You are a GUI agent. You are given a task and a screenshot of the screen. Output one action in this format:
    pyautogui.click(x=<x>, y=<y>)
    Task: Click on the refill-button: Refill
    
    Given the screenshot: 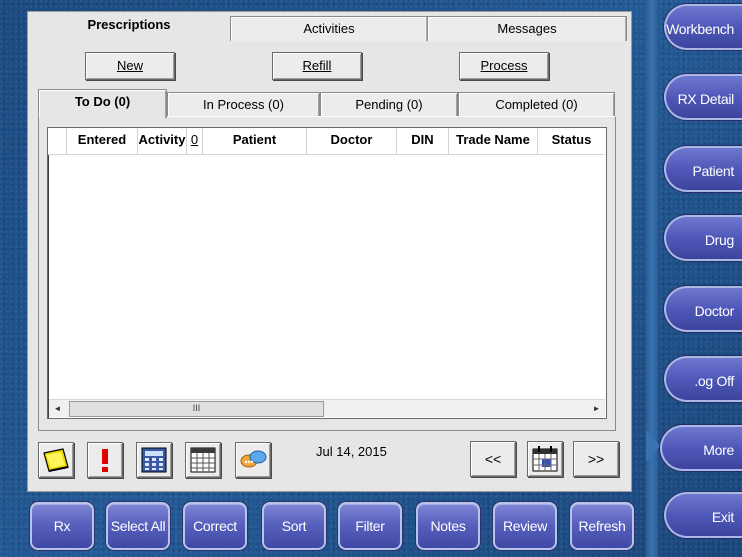 What is the action you would take?
    pyautogui.click(x=317, y=66)
    